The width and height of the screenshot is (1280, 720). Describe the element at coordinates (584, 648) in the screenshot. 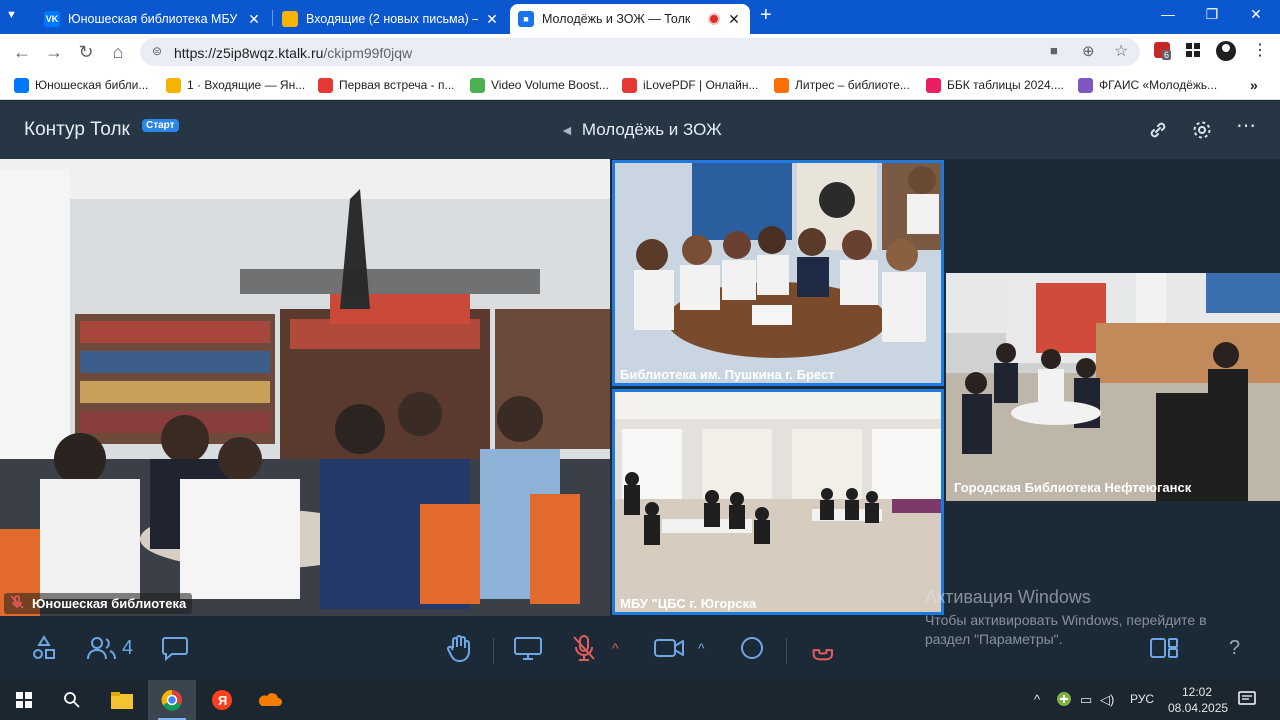

I see `microphone-muted-button` at that location.